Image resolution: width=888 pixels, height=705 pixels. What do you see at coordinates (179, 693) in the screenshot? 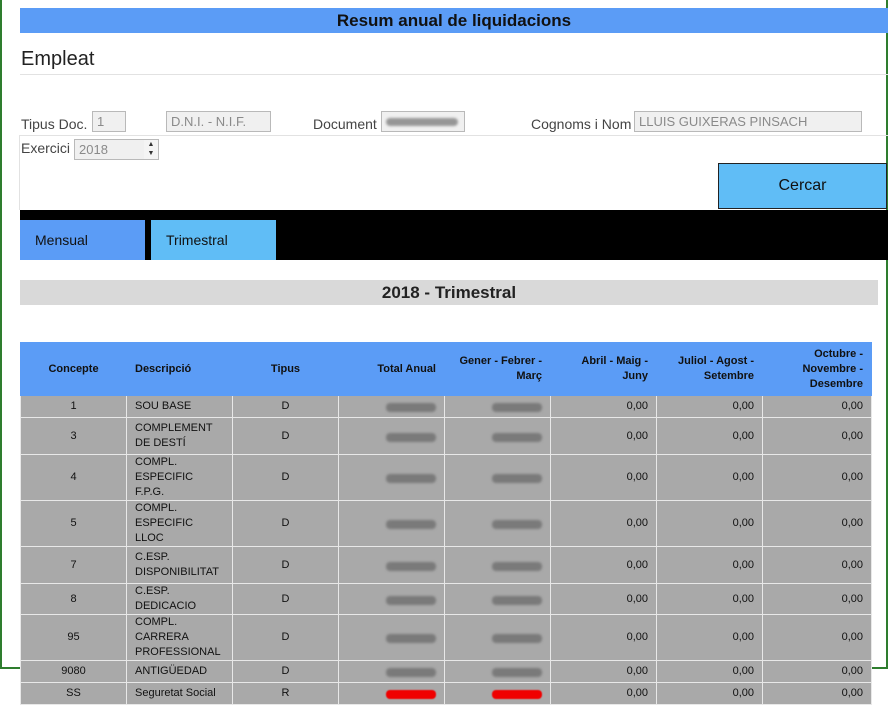
I see `description-cell: Seguretat Social` at bounding box center [179, 693].